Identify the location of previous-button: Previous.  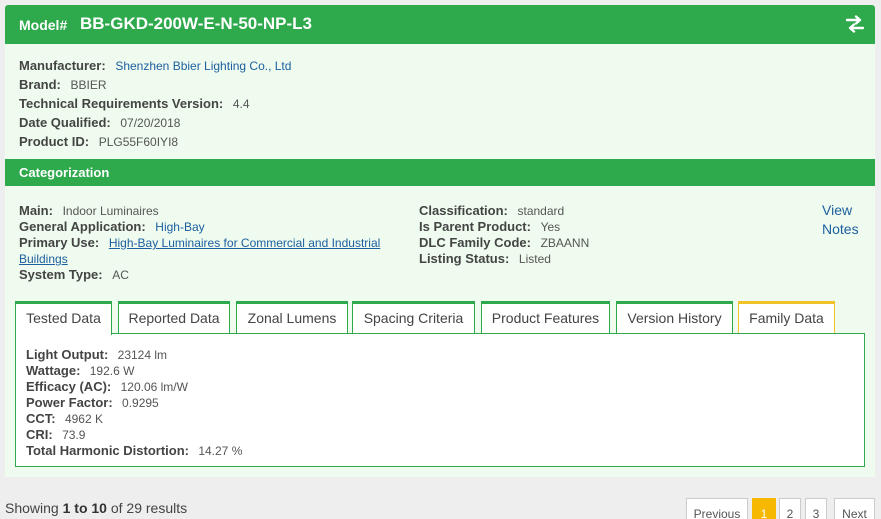
(717, 508).